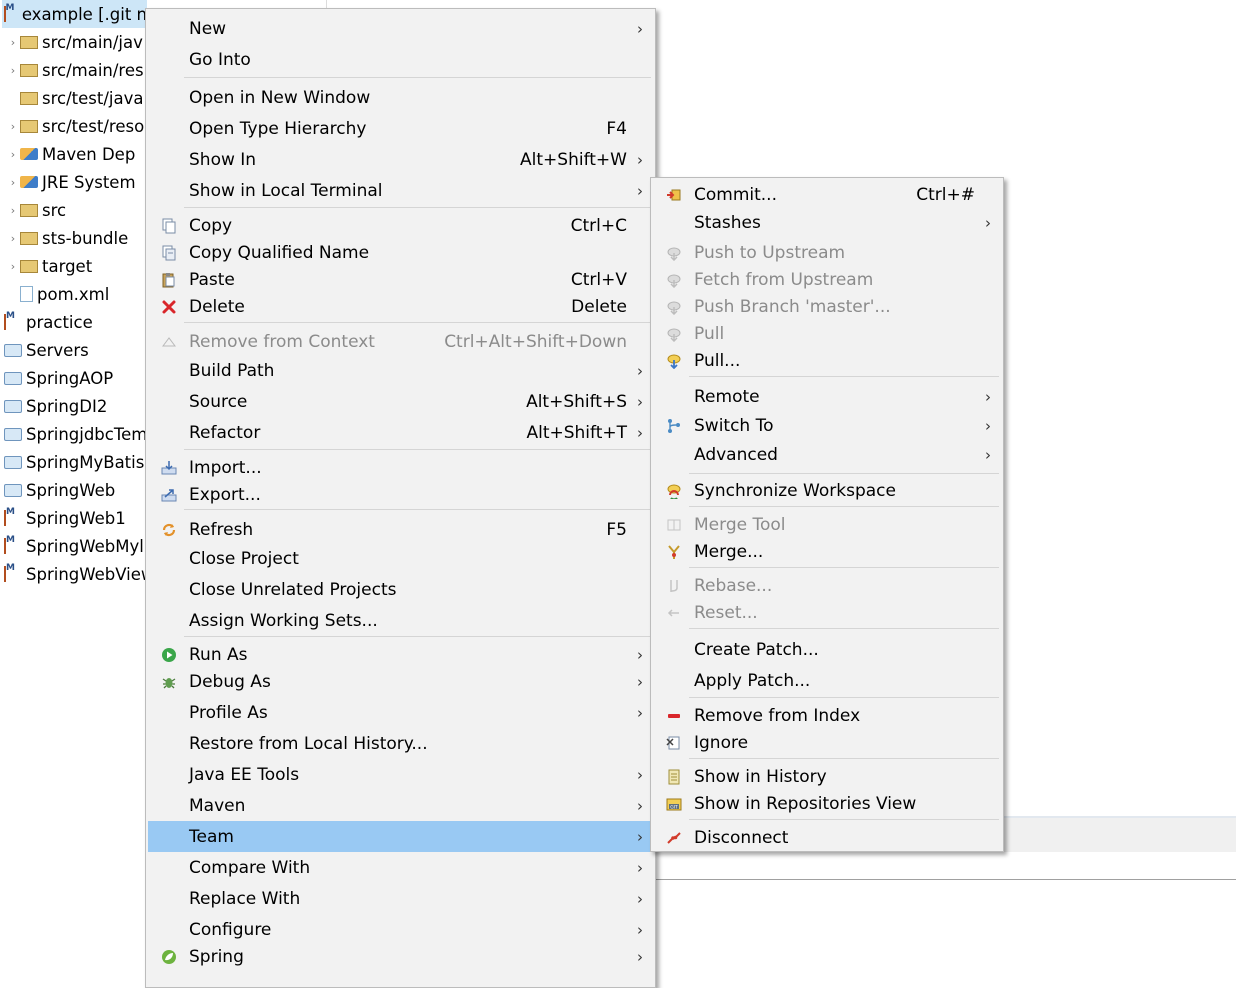  What do you see at coordinates (1118, 834) in the screenshot?
I see `editor-tab-strip` at bounding box center [1118, 834].